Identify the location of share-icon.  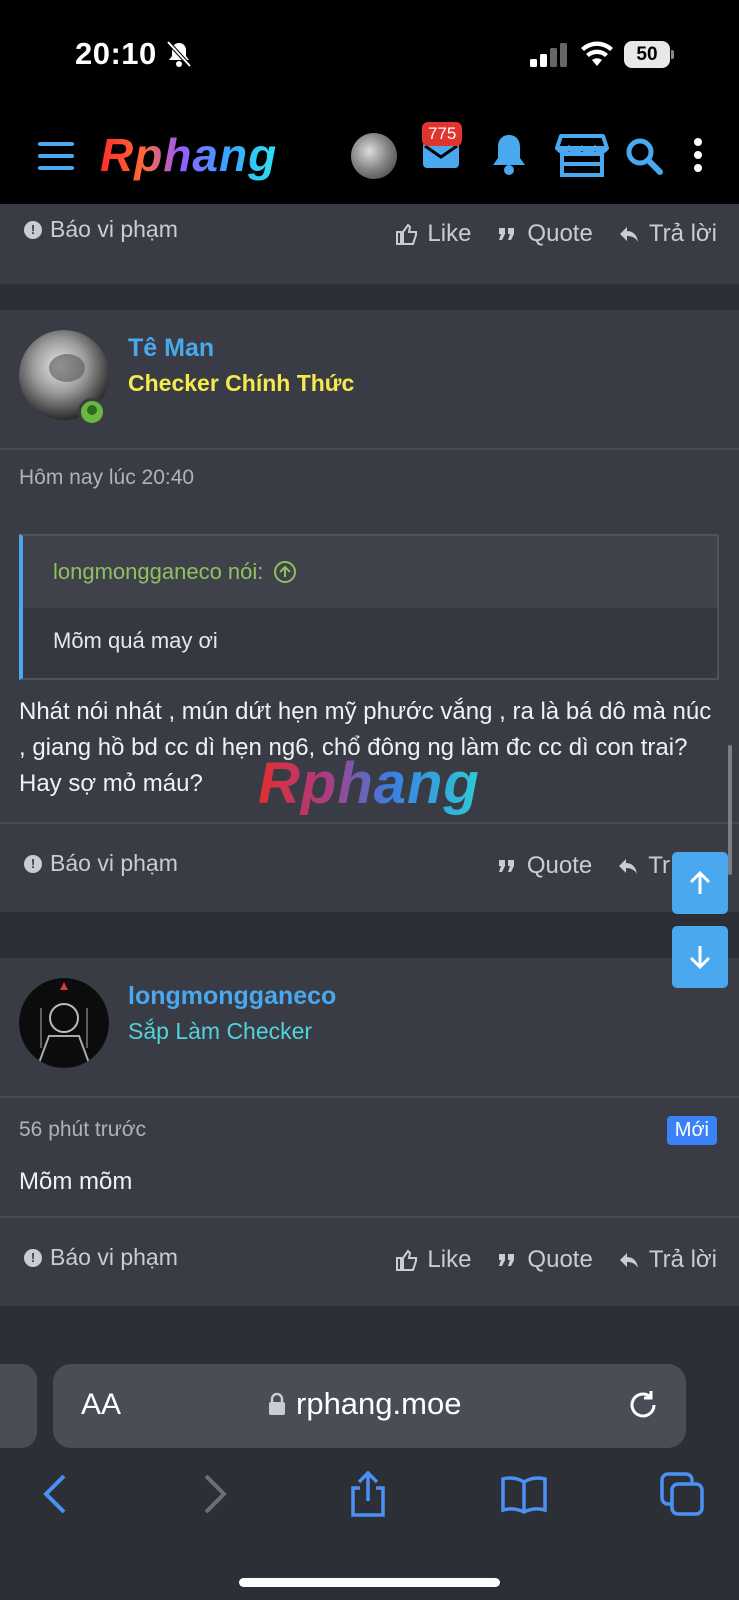
(368, 1494).